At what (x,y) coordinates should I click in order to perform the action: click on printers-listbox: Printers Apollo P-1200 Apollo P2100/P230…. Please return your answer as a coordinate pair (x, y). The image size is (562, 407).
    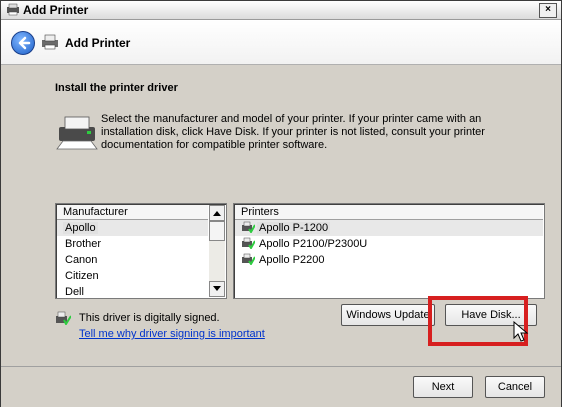
    Looking at the image, I should click on (389, 251).